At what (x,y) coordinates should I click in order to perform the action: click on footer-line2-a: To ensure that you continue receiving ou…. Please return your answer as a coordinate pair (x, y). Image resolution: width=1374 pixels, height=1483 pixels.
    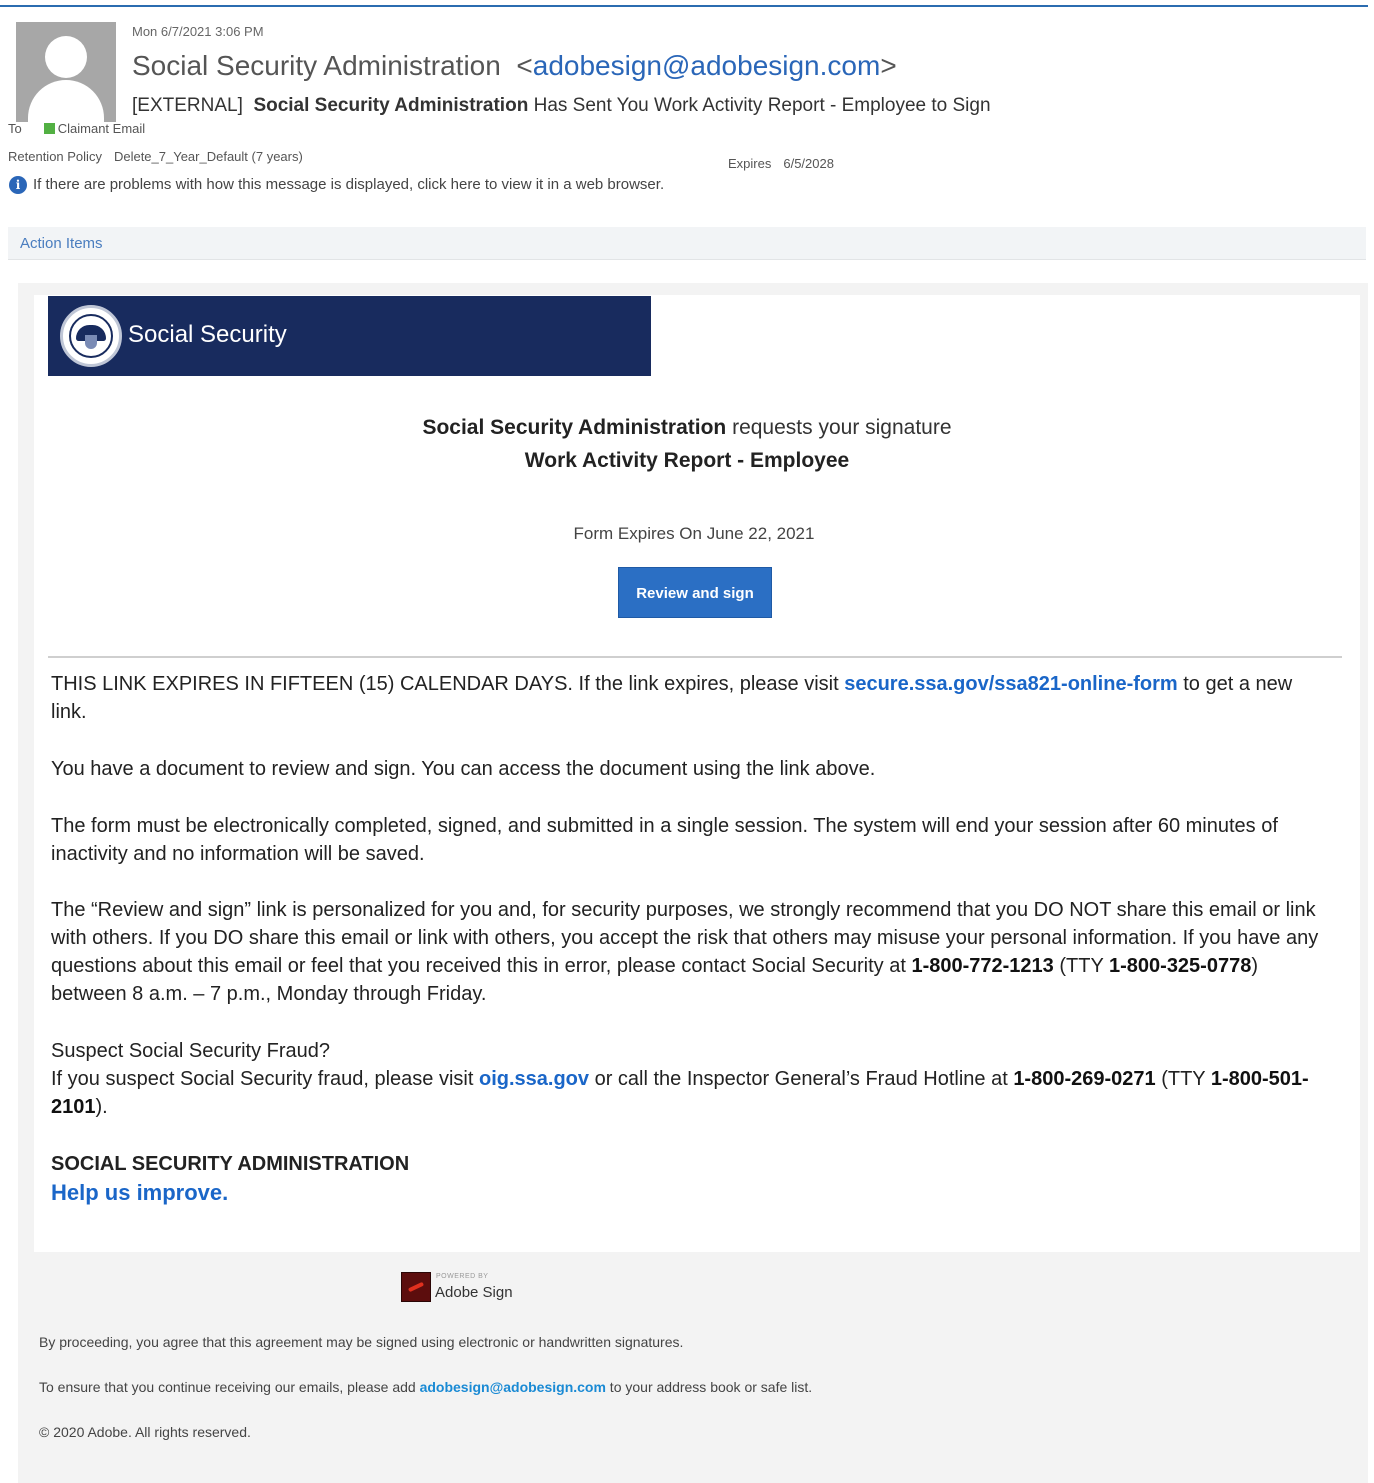
    Looking at the image, I should click on (229, 1387).